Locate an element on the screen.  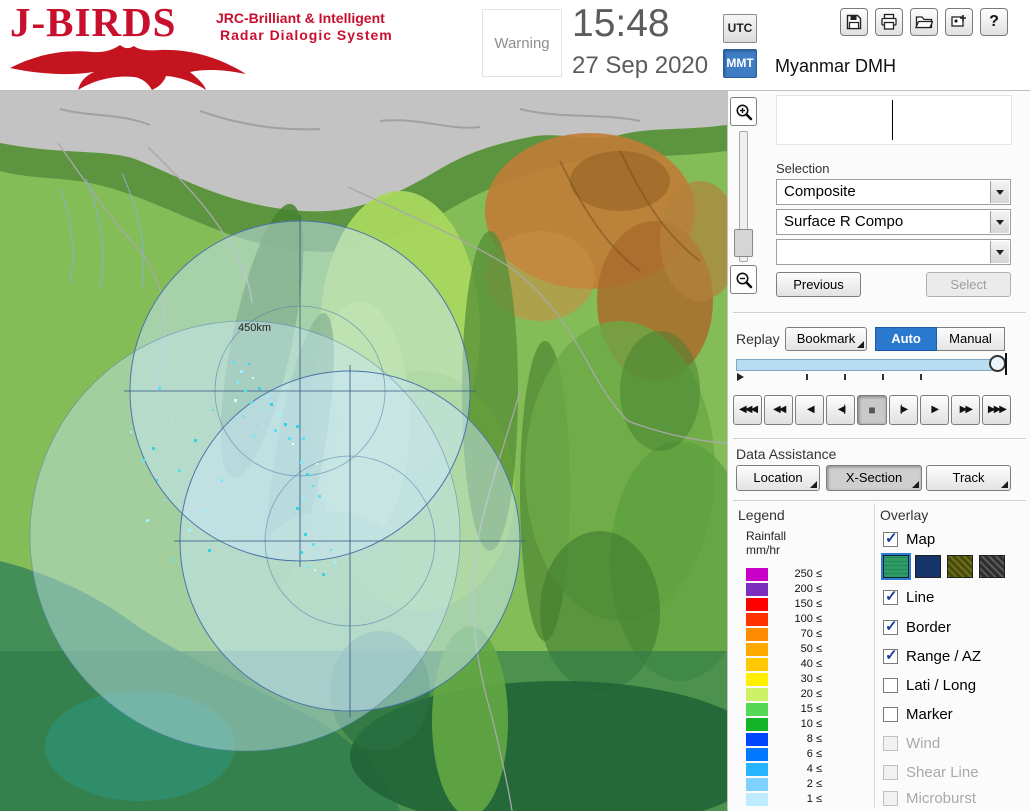
open-folder-button is located at coordinates (924, 22).